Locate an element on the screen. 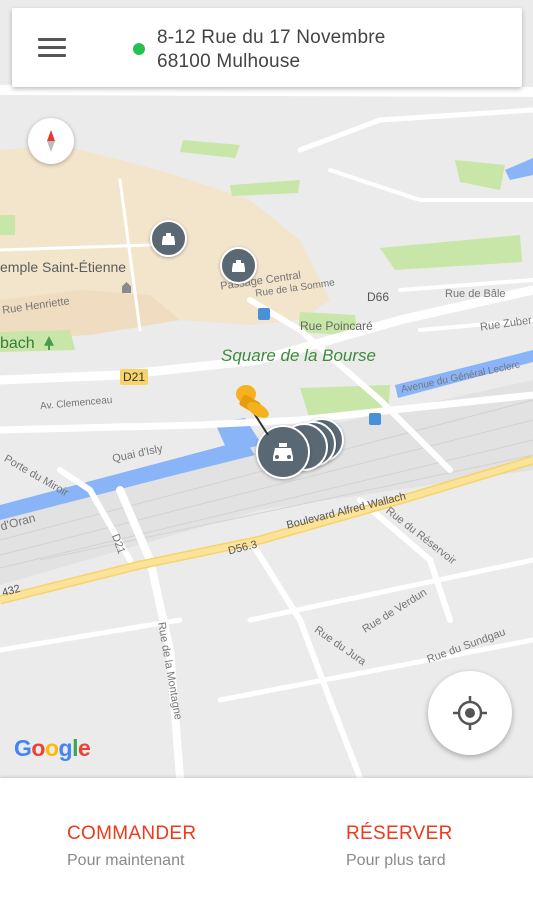 The image size is (533, 900). status-dot is located at coordinates (139, 49).